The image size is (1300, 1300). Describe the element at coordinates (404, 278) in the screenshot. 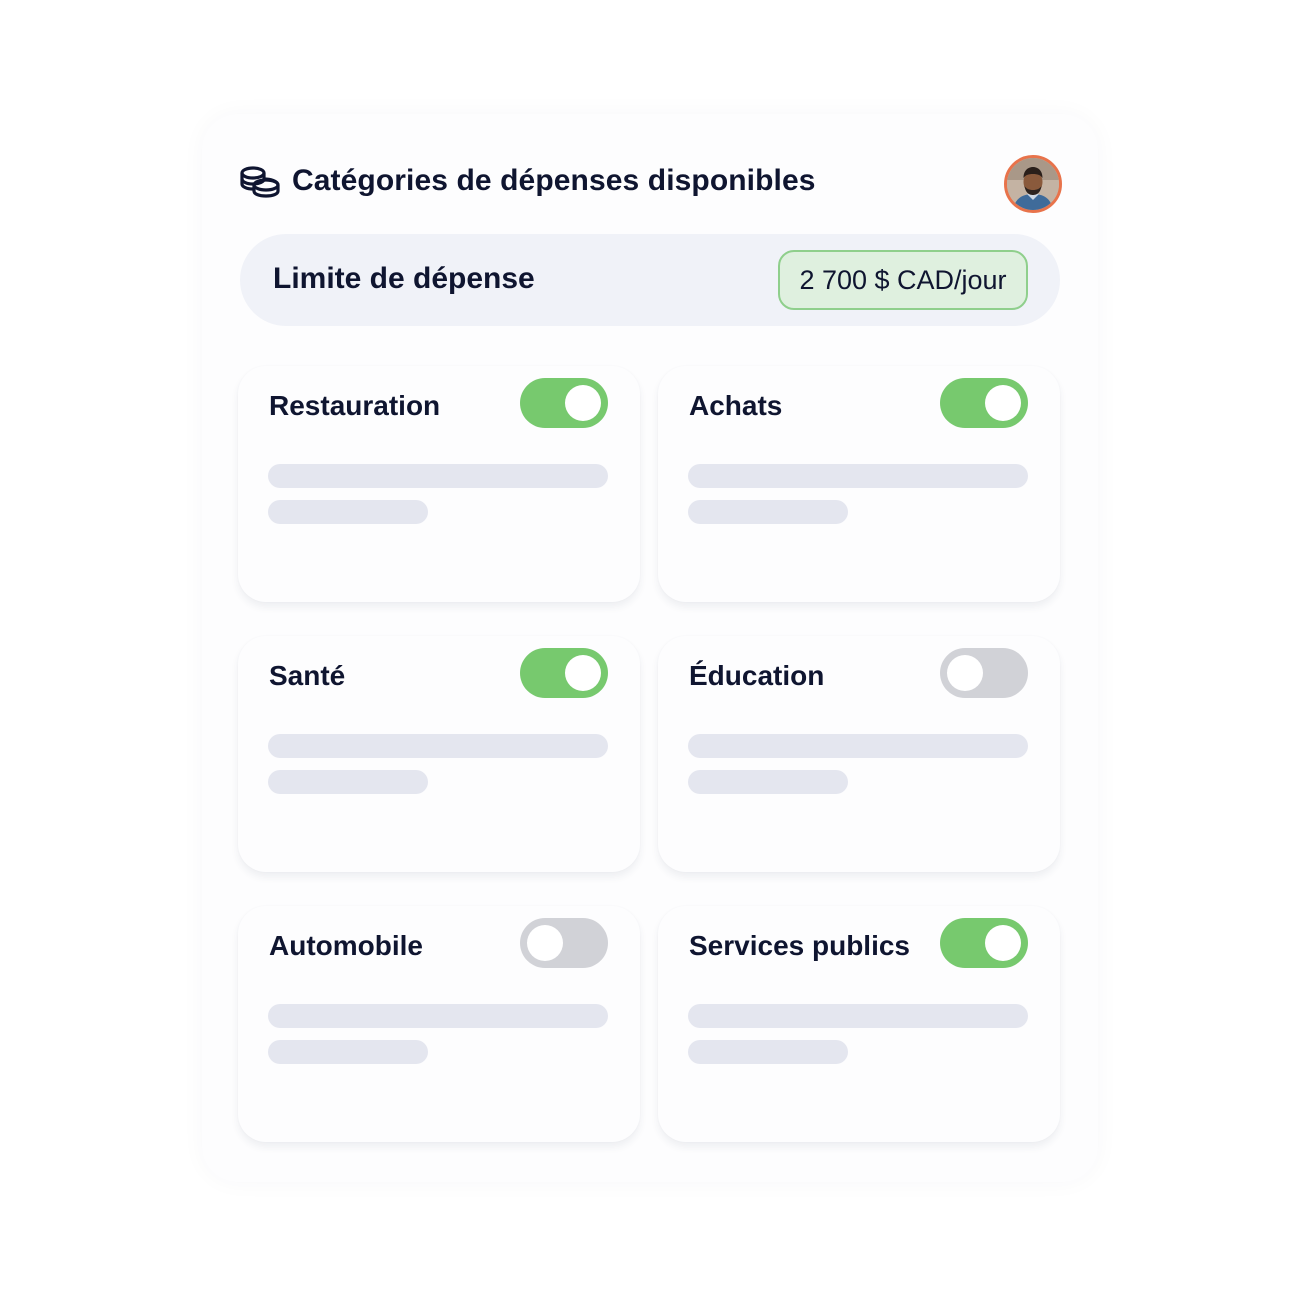

I see `spending-limit-label: Limite de dépense` at that location.